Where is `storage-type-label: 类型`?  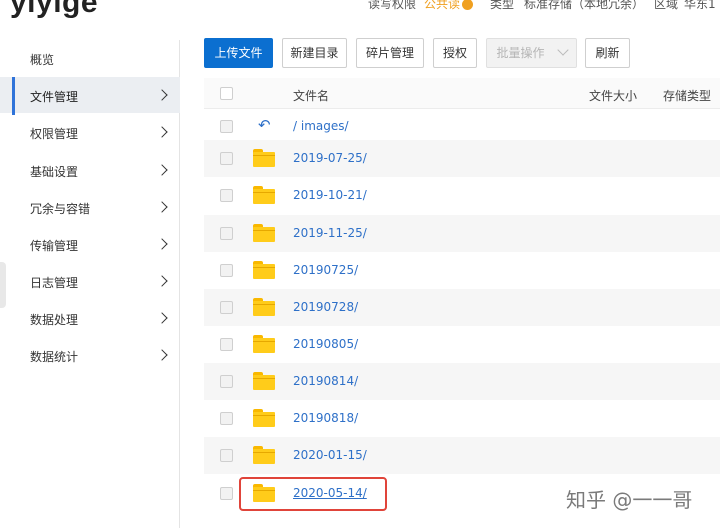 storage-type-label: 类型 is located at coordinates (502, 5).